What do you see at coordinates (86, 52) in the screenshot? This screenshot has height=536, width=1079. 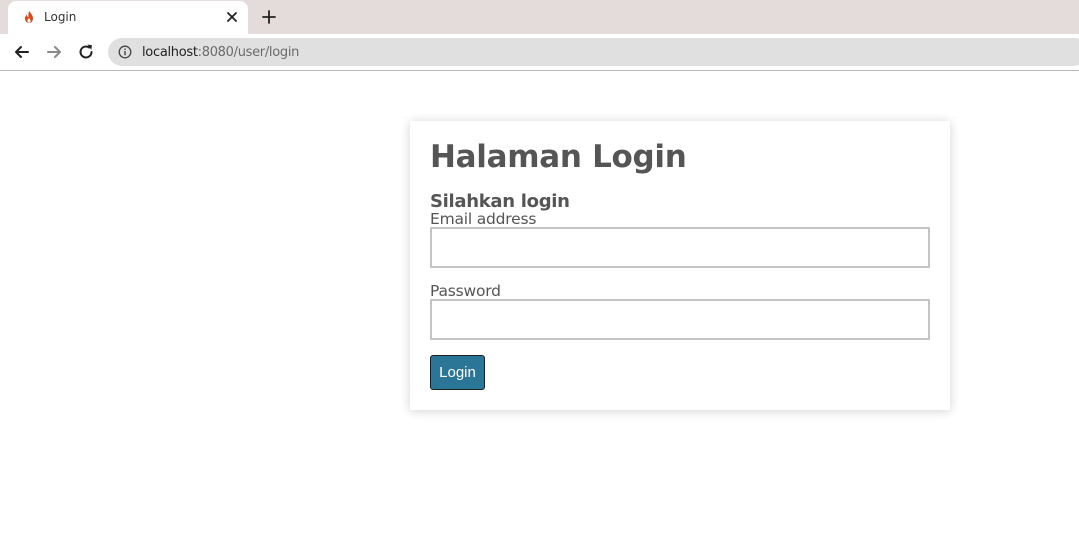 I see `reload-icon` at bounding box center [86, 52].